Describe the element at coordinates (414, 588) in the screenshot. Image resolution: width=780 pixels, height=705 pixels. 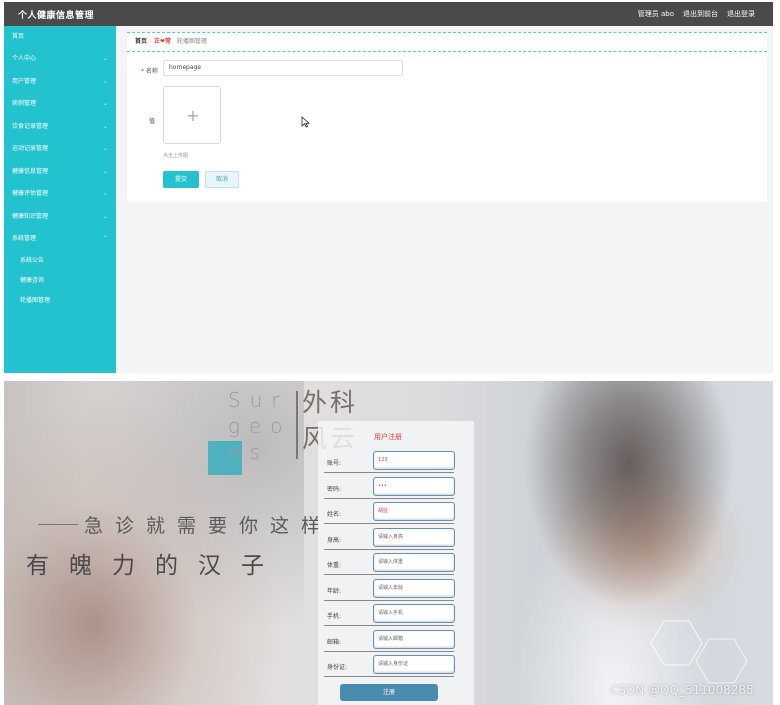
I see `age-input: 请输入年龄` at that location.